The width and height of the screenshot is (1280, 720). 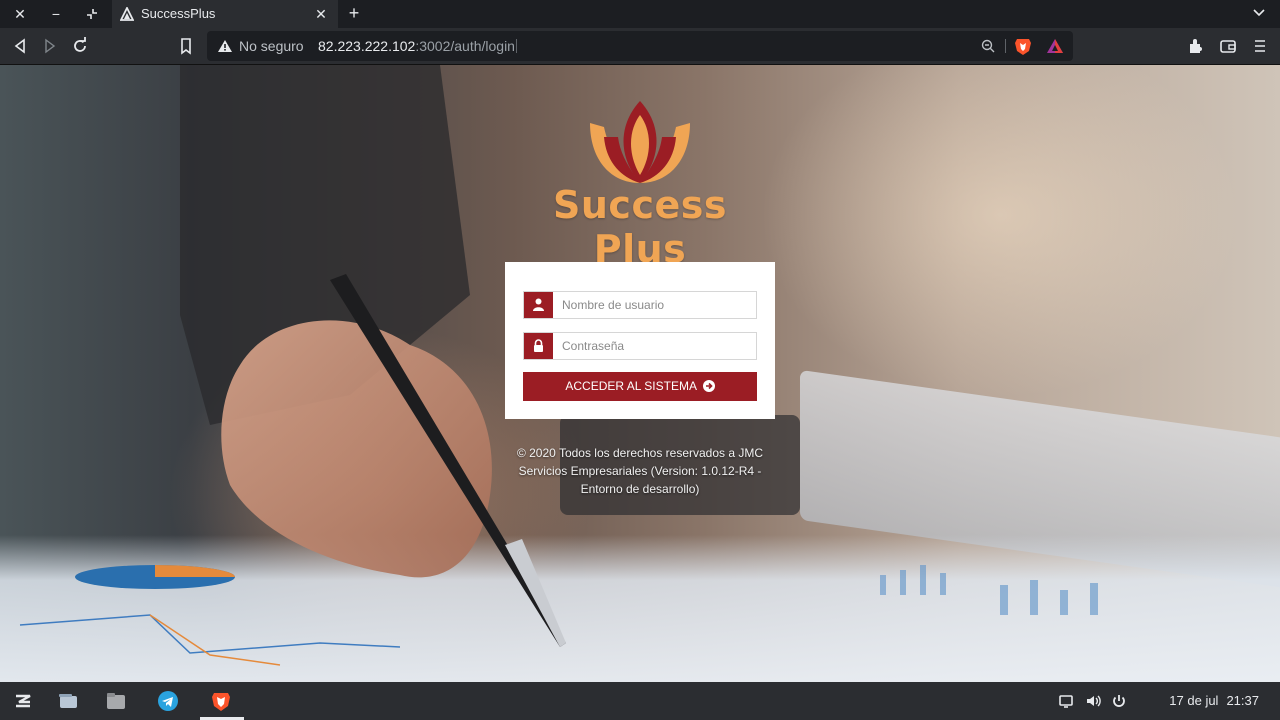 I want to click on warning-icon, so click(x=225, y=46).